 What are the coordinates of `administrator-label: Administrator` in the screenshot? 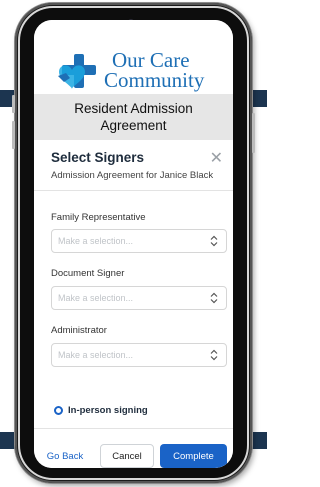 It's located at (79, 330).